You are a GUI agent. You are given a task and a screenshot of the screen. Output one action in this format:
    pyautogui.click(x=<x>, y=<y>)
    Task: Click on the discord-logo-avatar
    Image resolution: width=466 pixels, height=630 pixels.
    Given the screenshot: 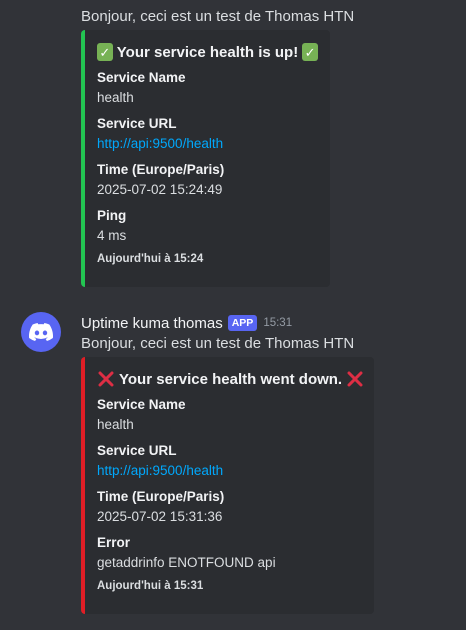 What is the action you would take?
    pyautogui.click(x=41, y=332)
    